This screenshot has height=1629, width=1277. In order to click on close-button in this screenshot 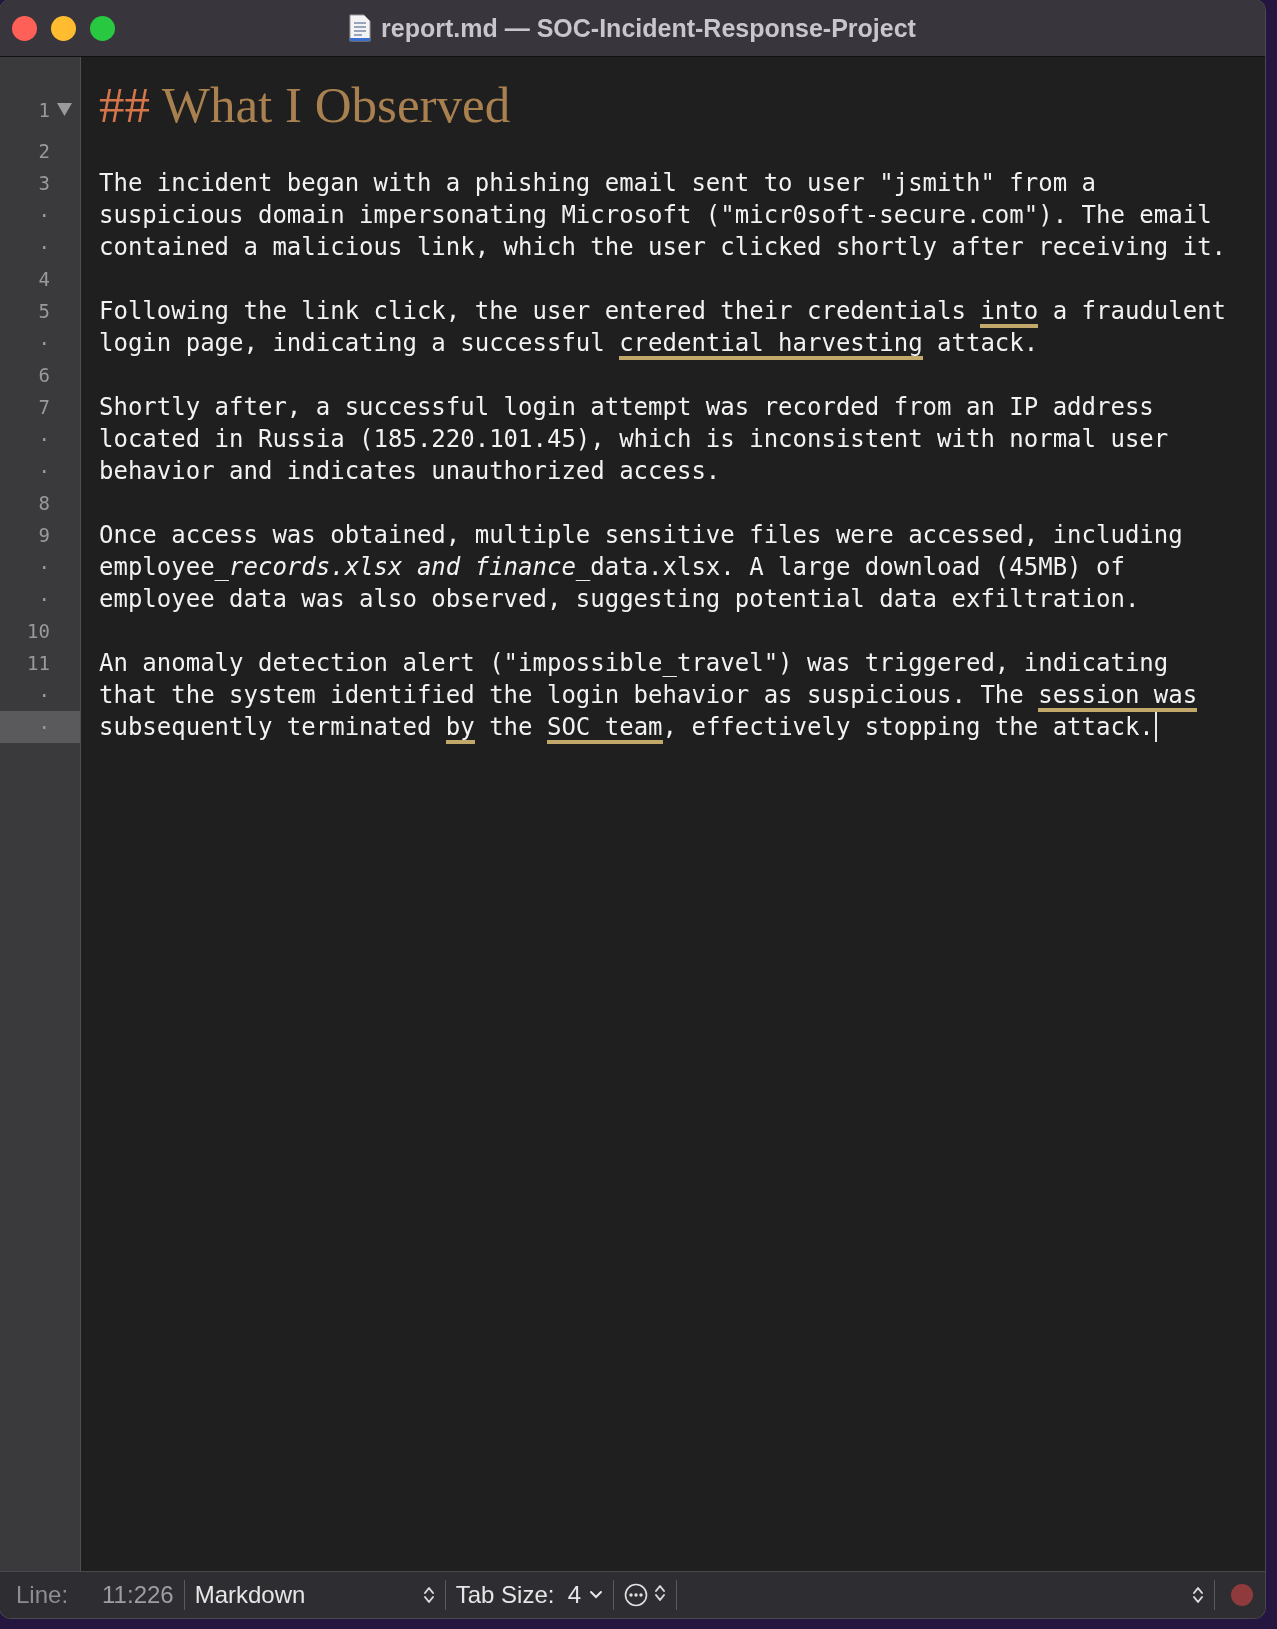, I will do `click(24, 28)`.